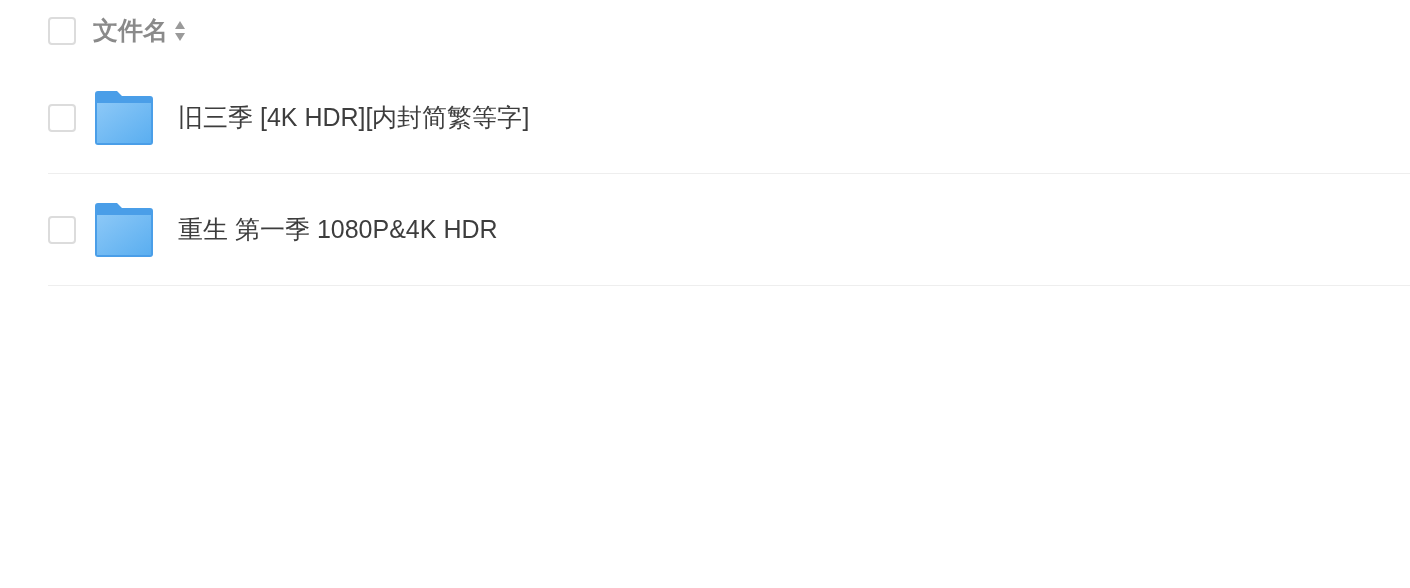  I want to click on file-name: 旧三季 [4K HDR][内封简繁等字], so click(354, 117).